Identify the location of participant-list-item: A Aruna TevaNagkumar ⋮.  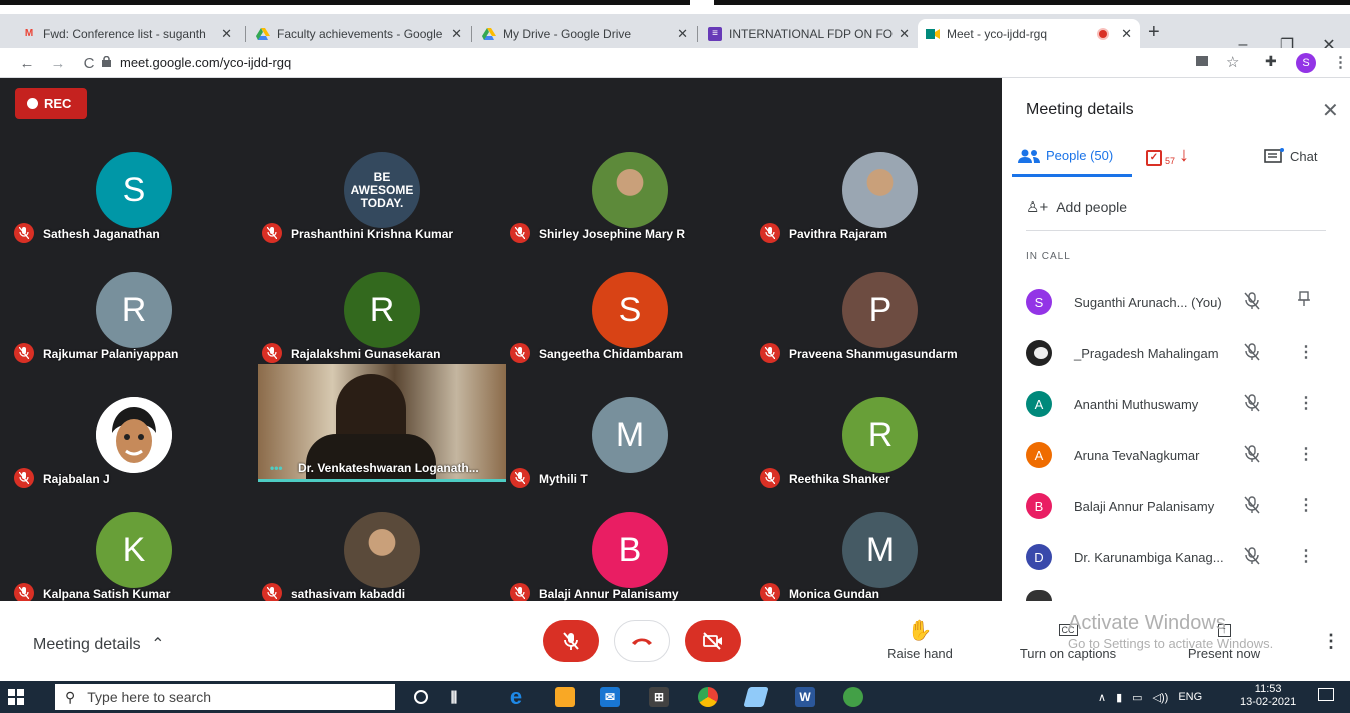
(1181, 455).